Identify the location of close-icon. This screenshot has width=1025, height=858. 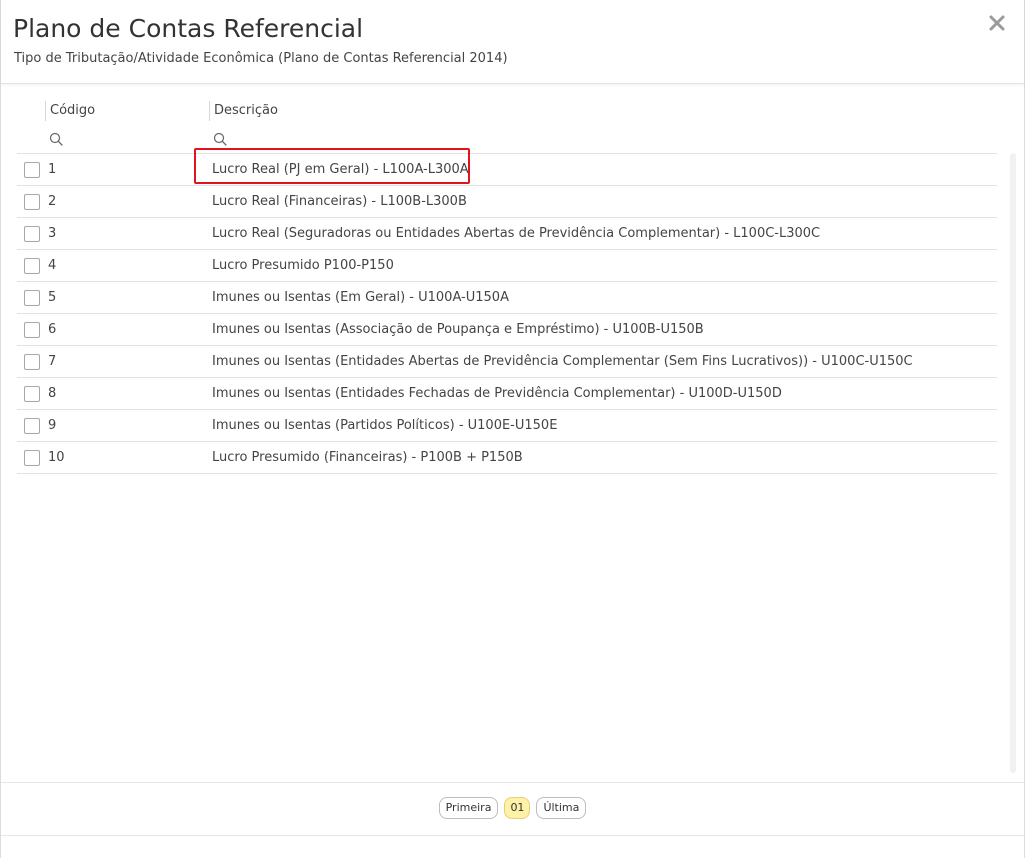
(997, 23).